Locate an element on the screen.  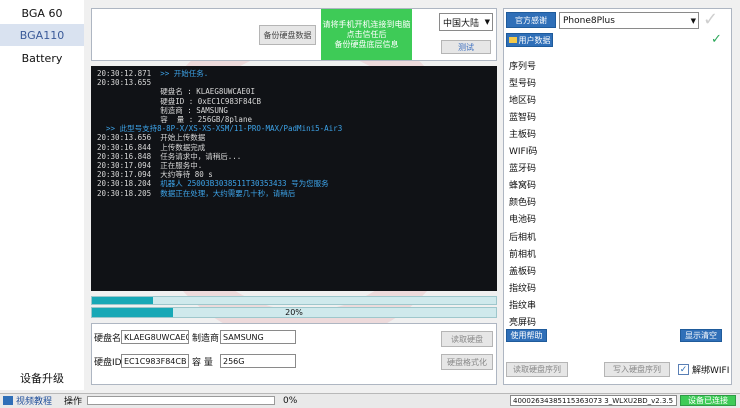
device-connected-button: 设备已连接 is located at coordinates (708, 400).